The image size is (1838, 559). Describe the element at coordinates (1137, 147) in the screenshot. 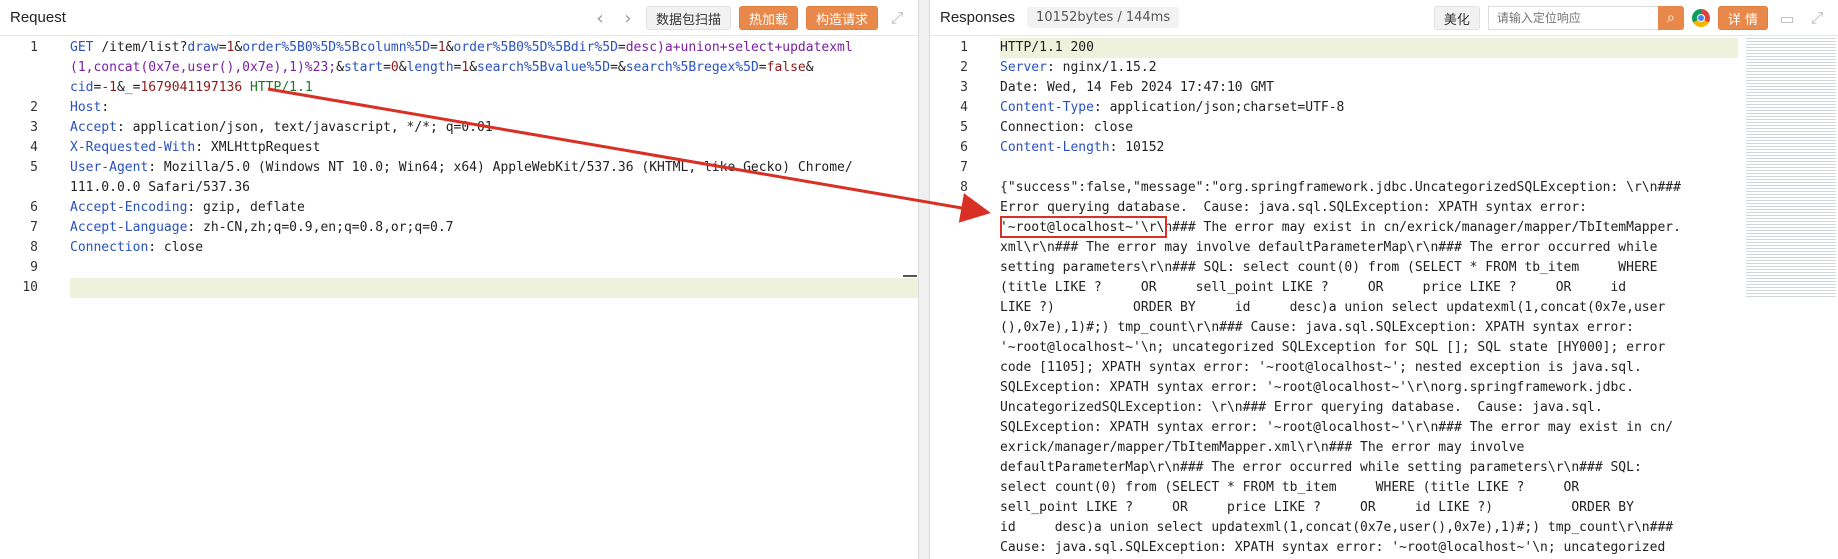

I see `code-token: : 10152` at that location.